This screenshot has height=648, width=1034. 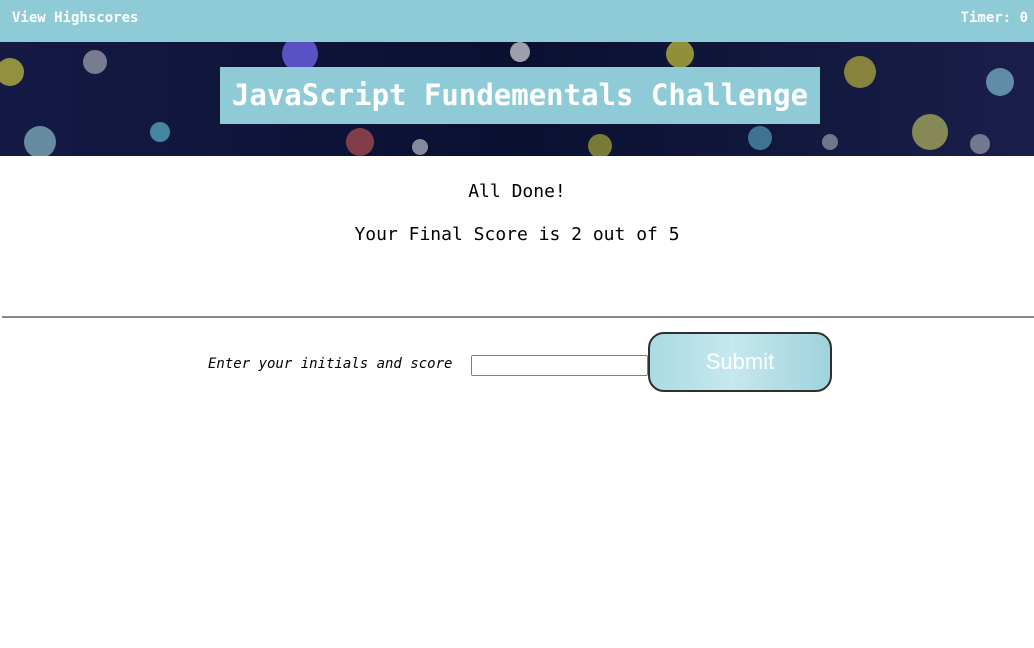 I want to click on timer-value: 0, so click(x=1023, y=18).